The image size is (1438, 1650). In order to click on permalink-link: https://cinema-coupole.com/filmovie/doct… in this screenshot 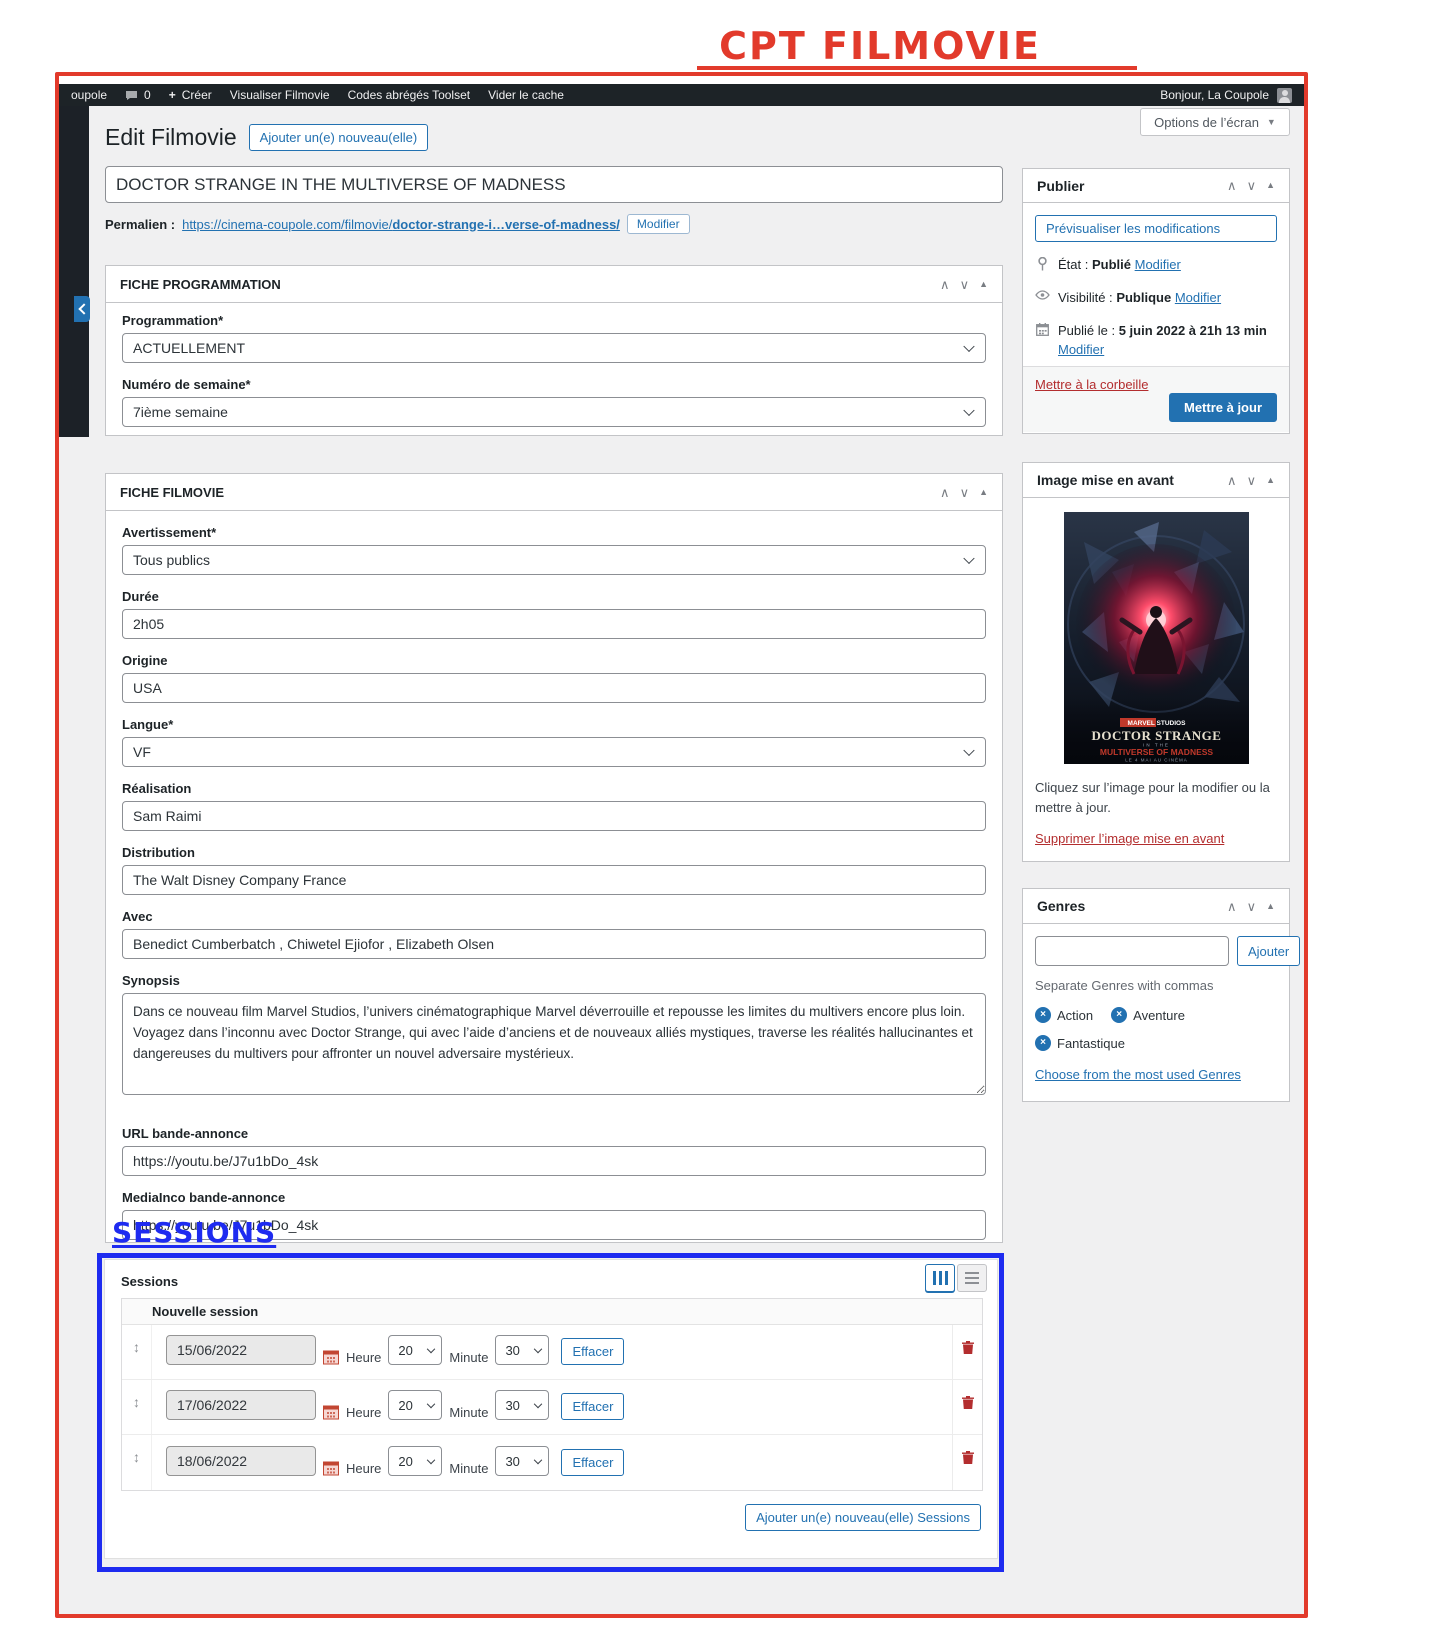, I will do `click(401, 224)`.